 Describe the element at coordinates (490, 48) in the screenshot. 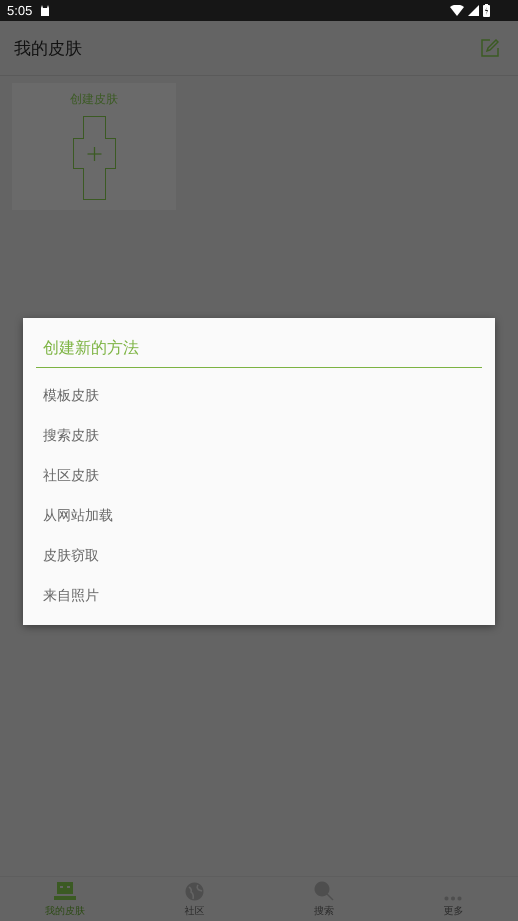

I see `edit-icon` at that location.